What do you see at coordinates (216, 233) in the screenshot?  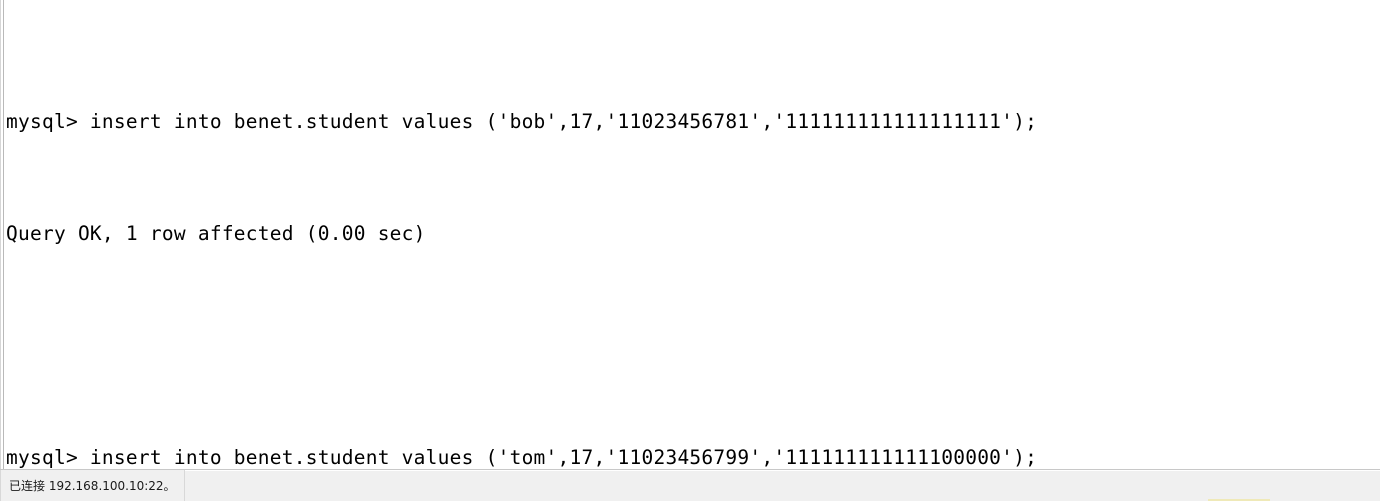 I see `terminal-line-result-bob: Query OK, 1 row affected (0.00 sec)` at bounding box center [216, 233].